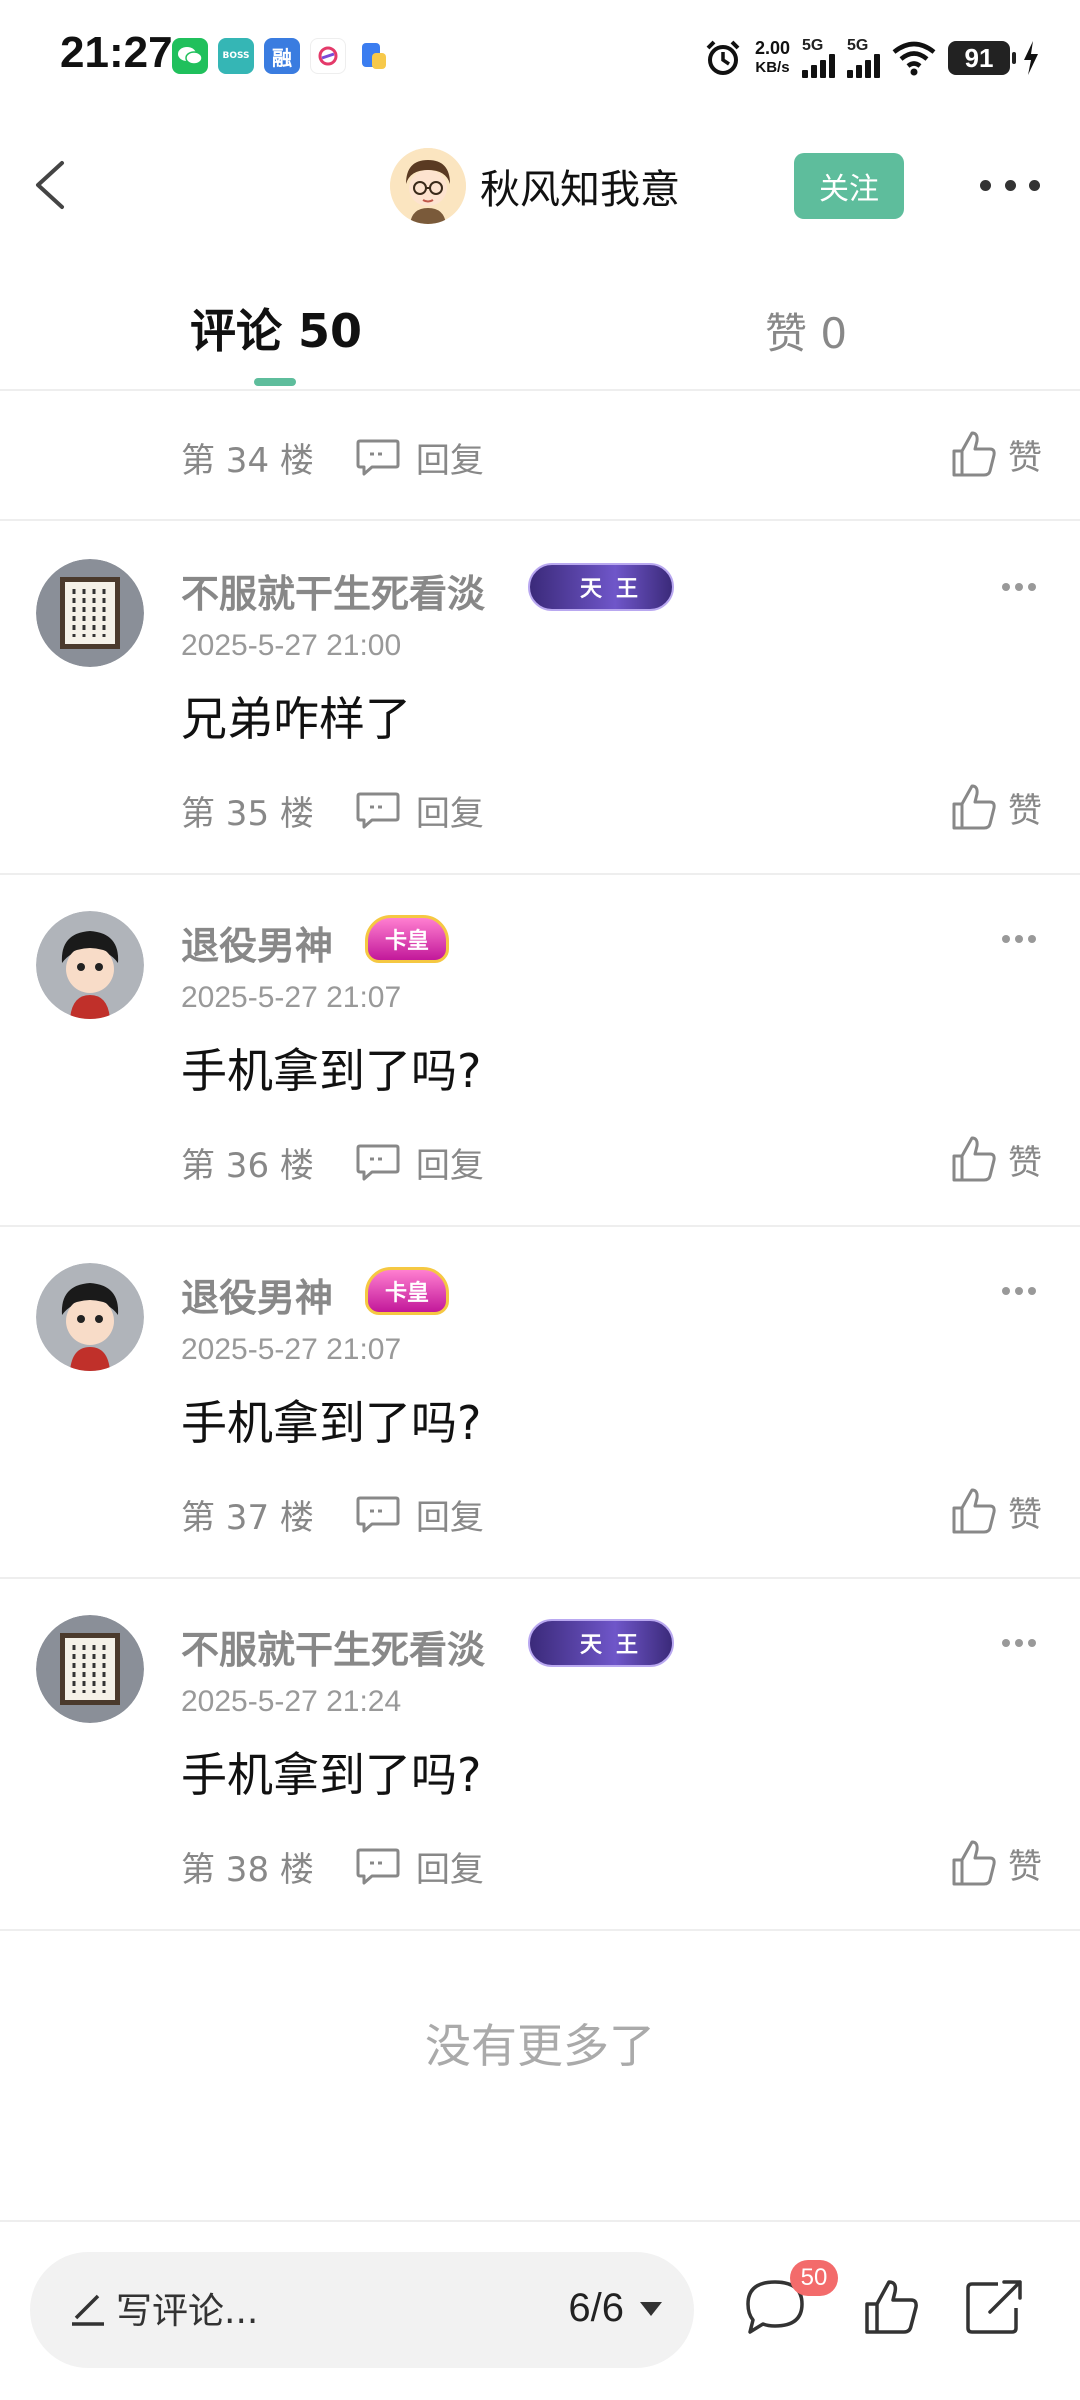  I want to click on wechat-icon, so click(190, 56).